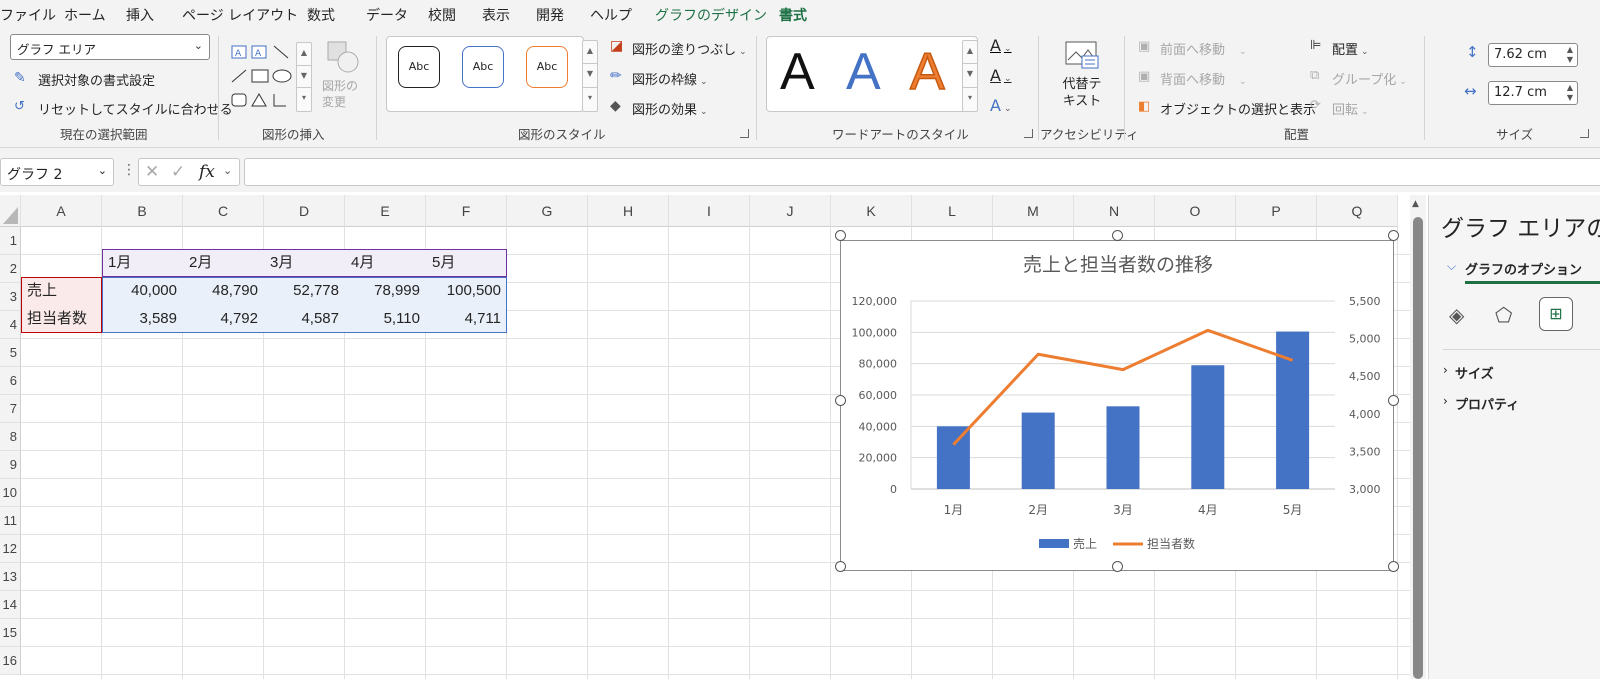 Image resolution: width=1600 pixels, height=679 pixels. I want to click on shape-style-1: Abc, so click(419, 67).